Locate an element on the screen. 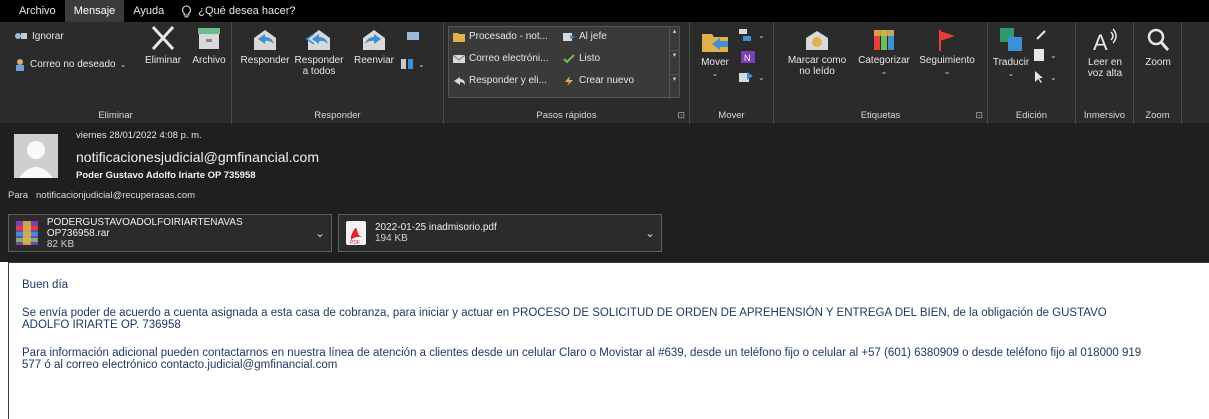  follow-up-button: Seguimiento ⌄ is located at coordinates (947, 52).